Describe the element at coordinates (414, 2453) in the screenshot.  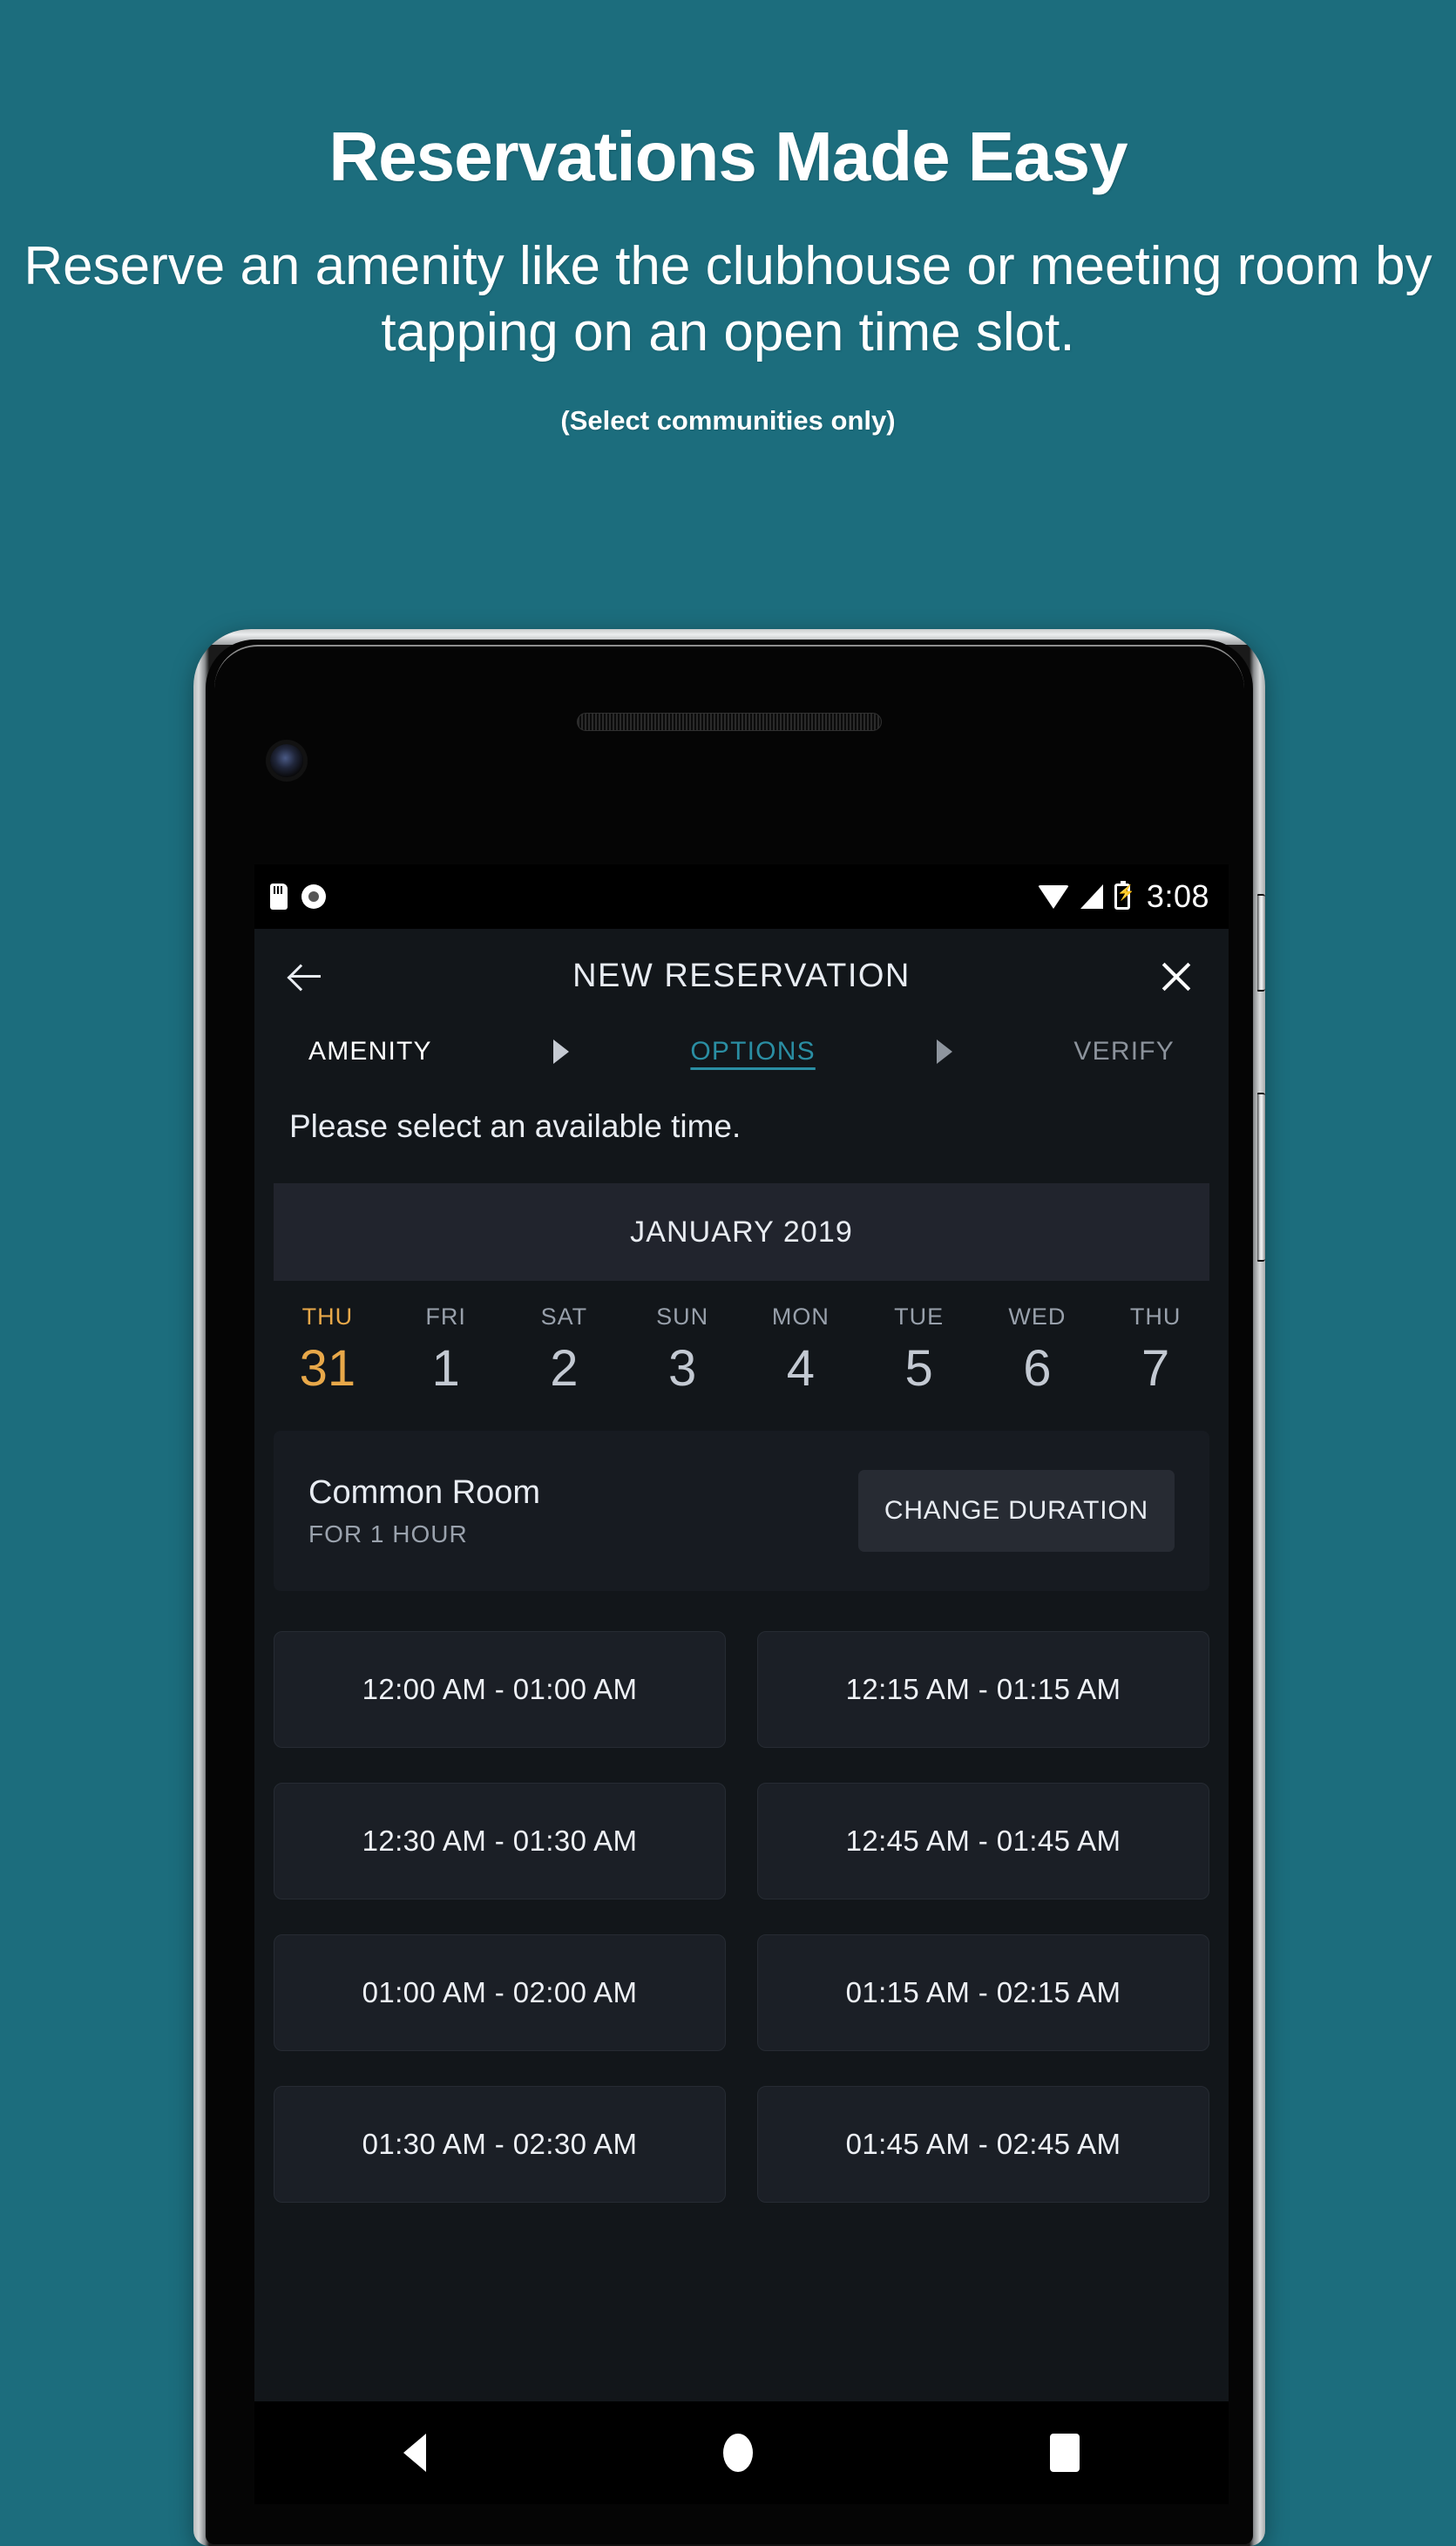
I see `nav-back-icon` at that location.